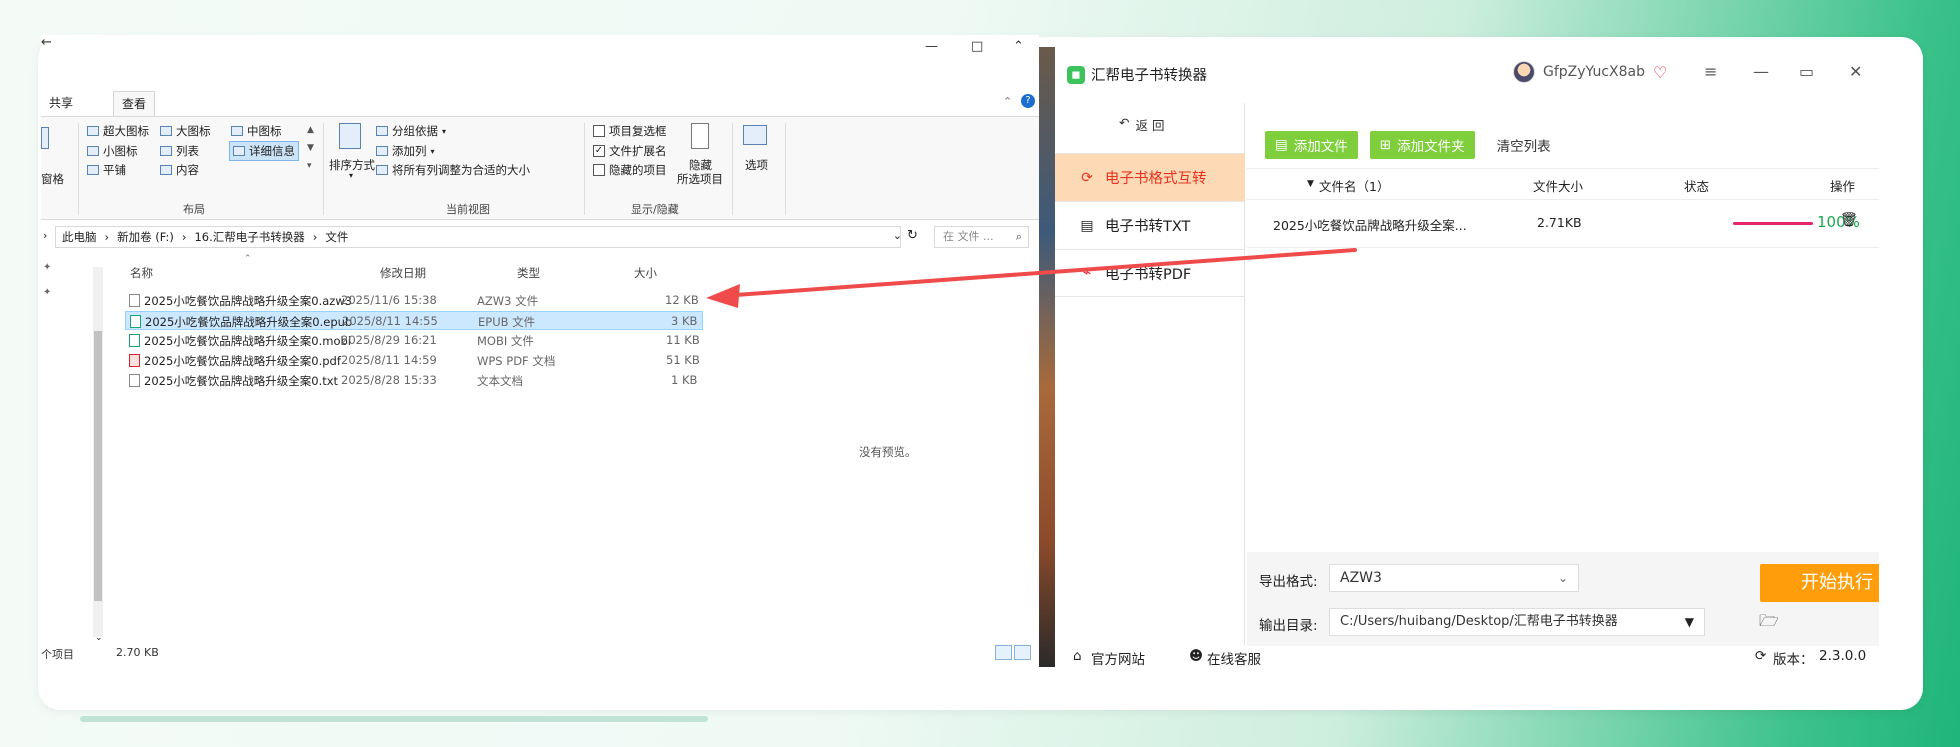 The height and width of the screenshot is (747, 1960). Describe the element at coordinates (1028, 101) in the screenshot. I see `help-icon: ?` at that location.